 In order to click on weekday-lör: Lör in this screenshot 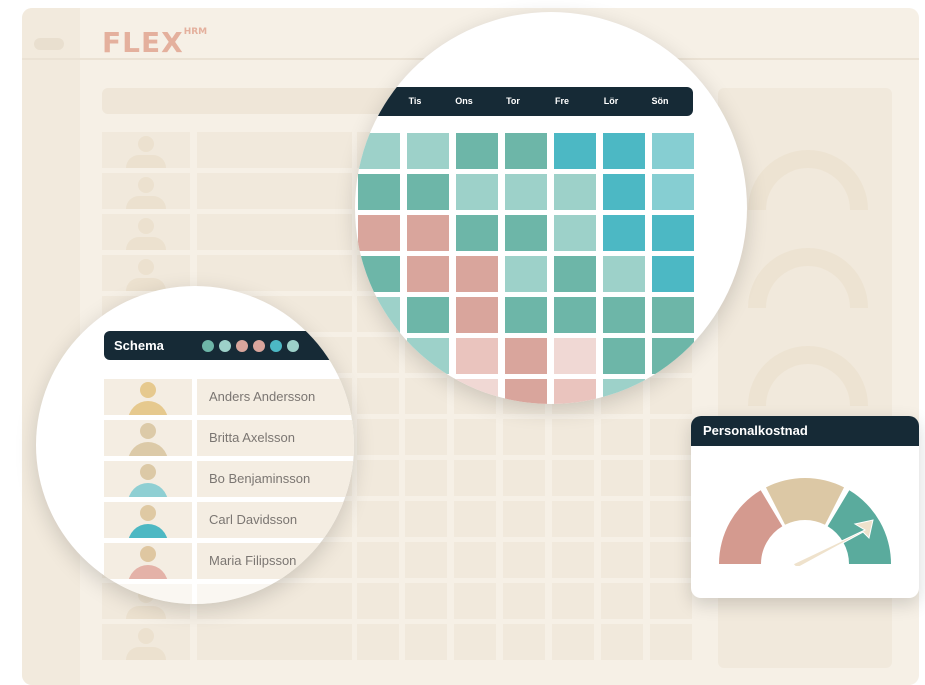, I will do `click(611, 101)`.